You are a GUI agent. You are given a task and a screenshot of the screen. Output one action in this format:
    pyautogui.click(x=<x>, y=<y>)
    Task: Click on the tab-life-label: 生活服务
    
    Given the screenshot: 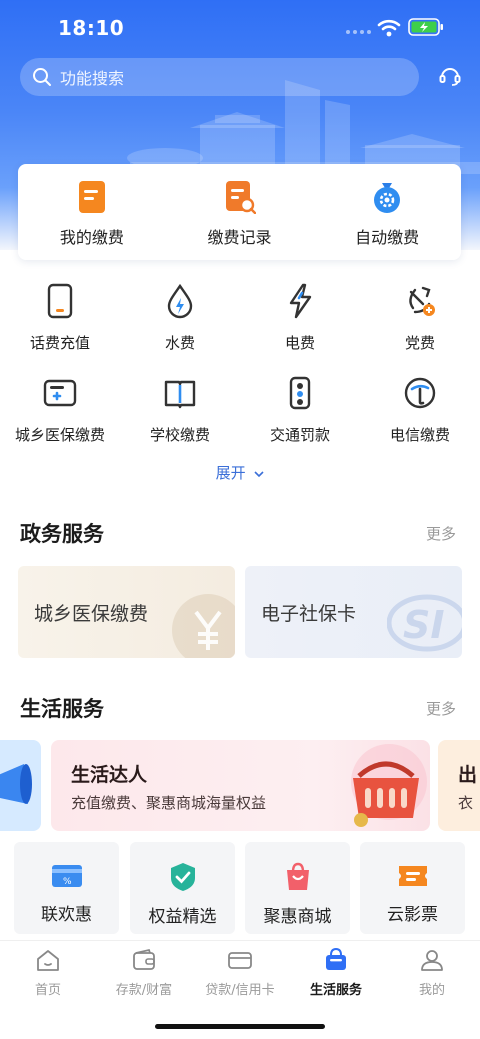 What is the action you would take?
    pyautogui.click(x=335, y=990)
    